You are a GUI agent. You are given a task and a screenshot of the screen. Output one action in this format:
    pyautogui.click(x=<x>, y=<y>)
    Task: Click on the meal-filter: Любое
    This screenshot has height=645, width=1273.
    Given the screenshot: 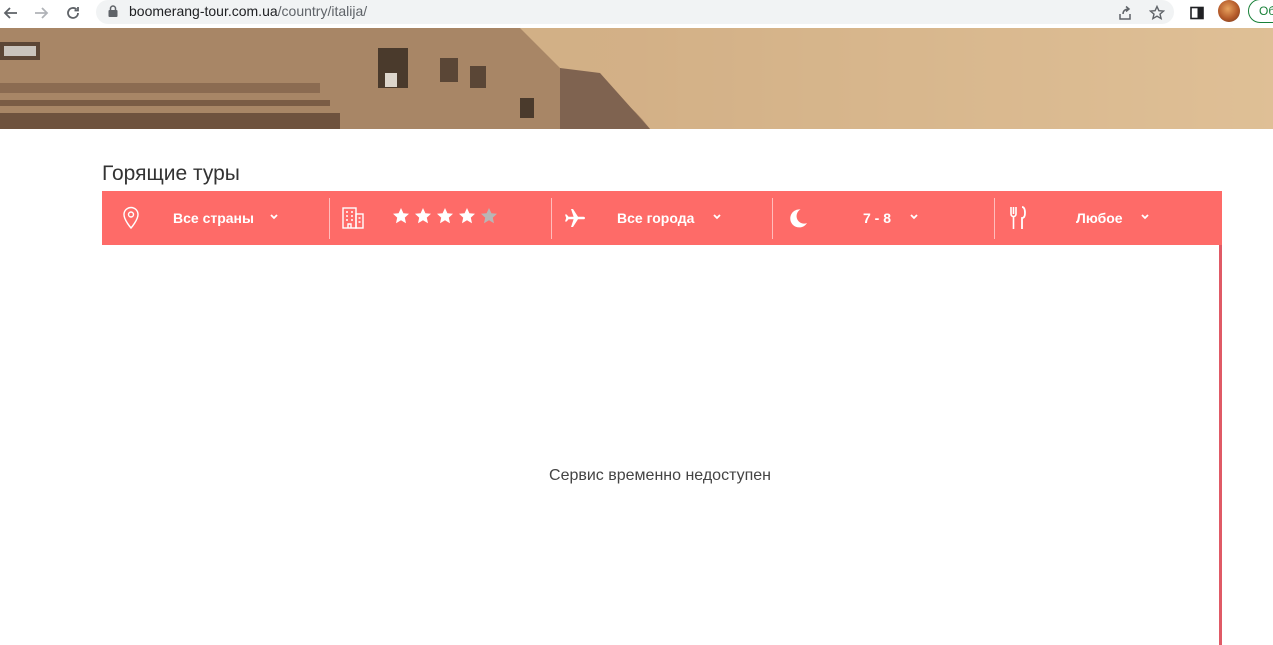 What is the action you would take?
    pyautogui.click(x=1108, y=218)
    